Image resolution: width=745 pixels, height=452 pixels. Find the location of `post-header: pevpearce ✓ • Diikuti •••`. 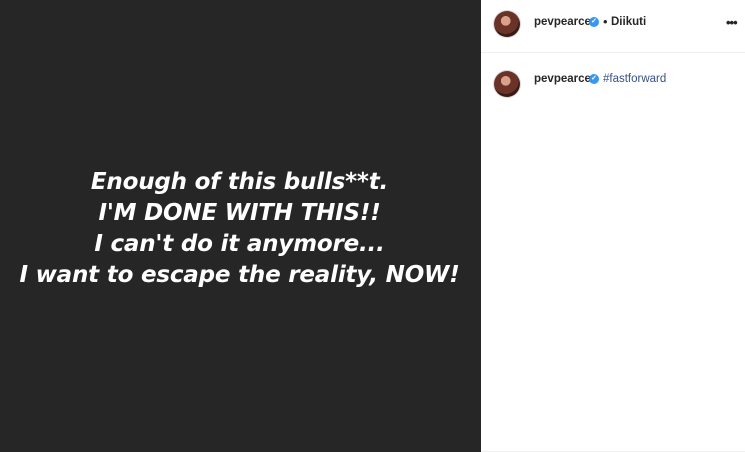

post-header: pevpearce ✓ • Diikuti ••• is located at coordinates (613, 26).